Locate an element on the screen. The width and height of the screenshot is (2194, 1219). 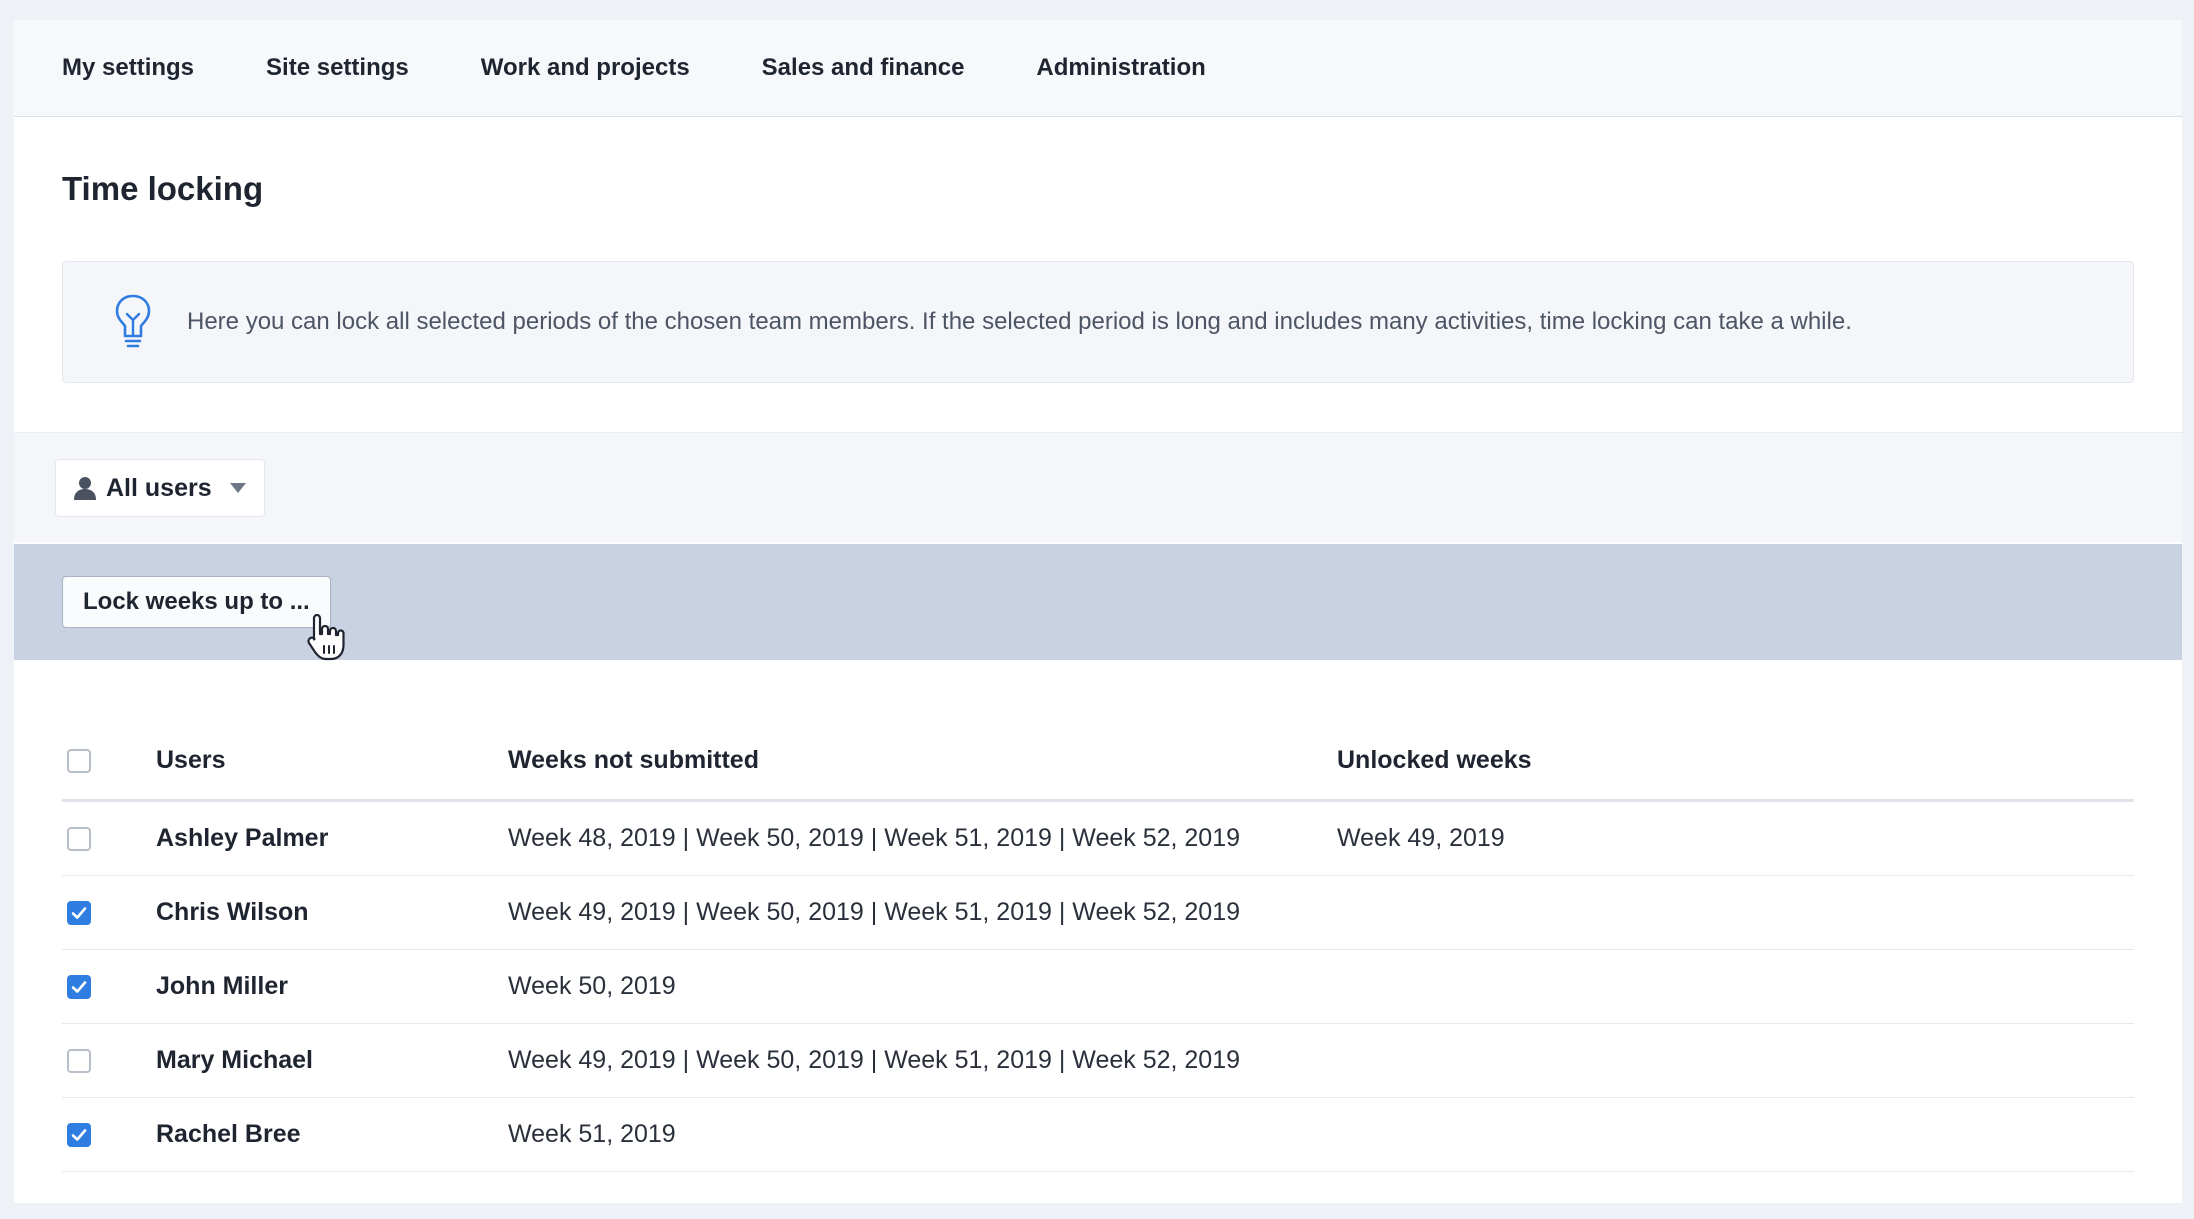
user-name: Mary Michael is located at coordinates (235, 1060).